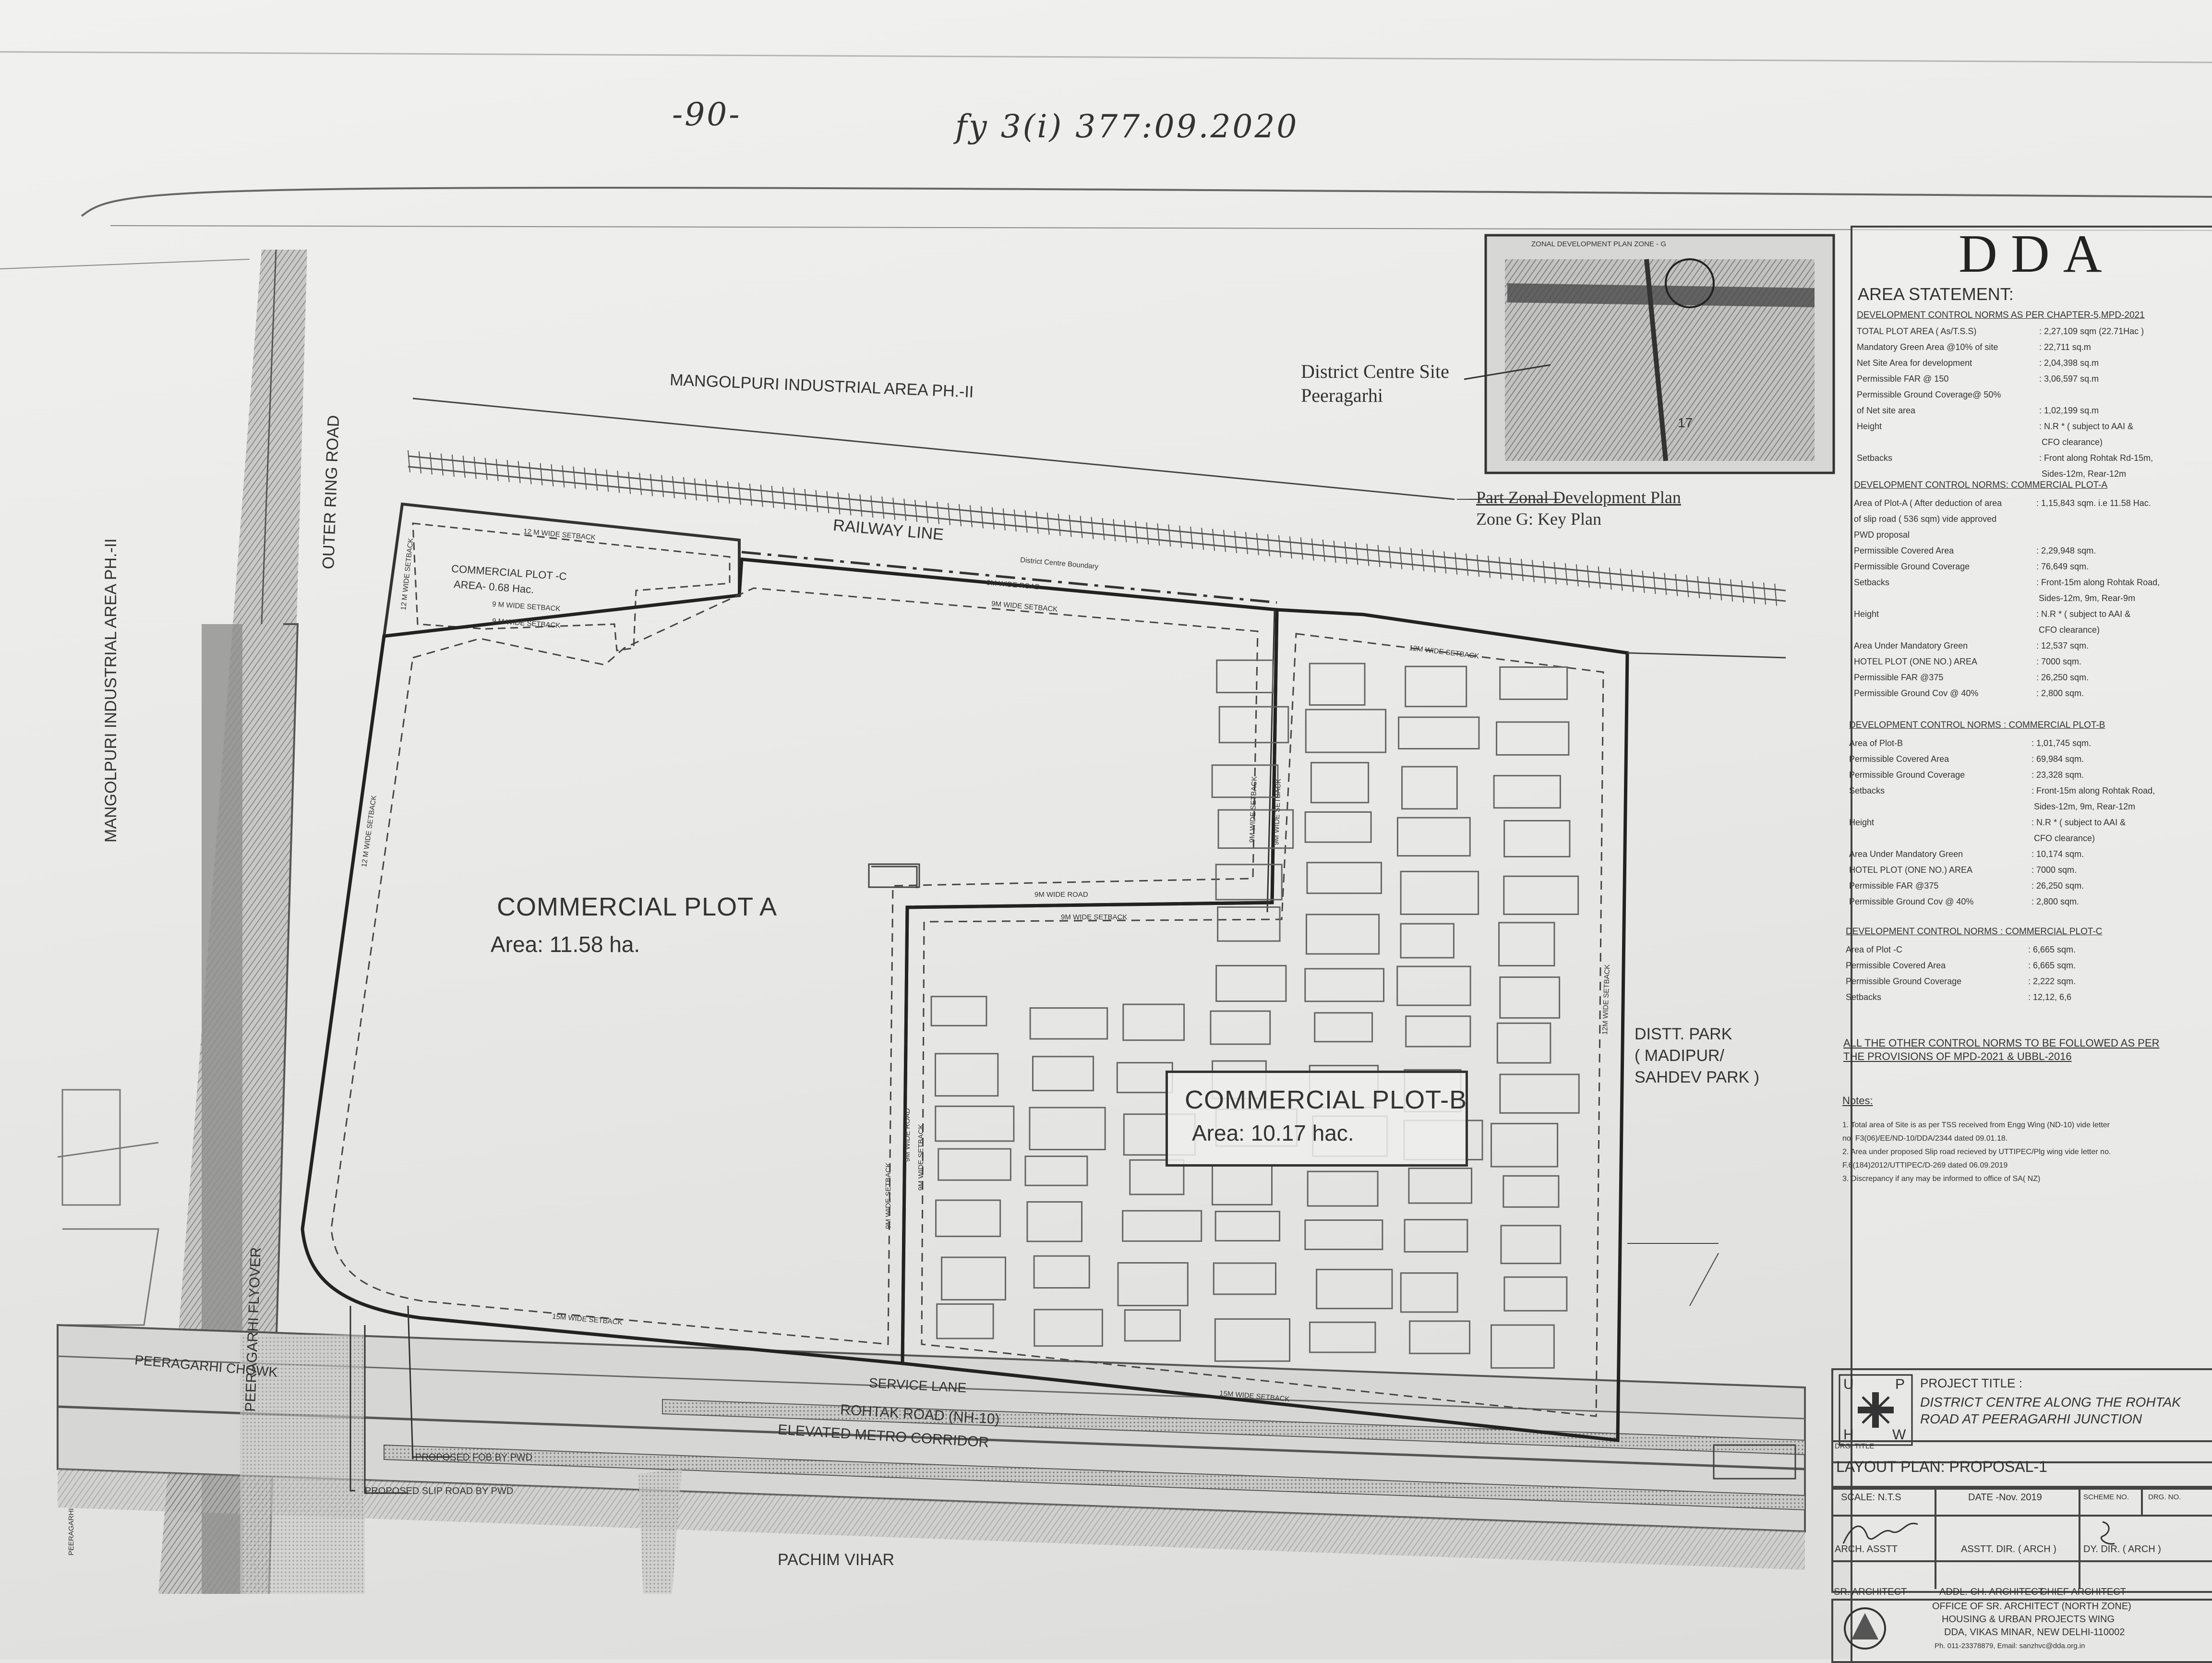 Image resolution: width=2212 pixels, height=1663 pixels. What do you see at coordinates (1598, 244) in the screenshot?
I see `keyplan-inset-title: ZONAL DEVELOPMENT PLAN ZONE - G` at bounding box center [1598, 244].